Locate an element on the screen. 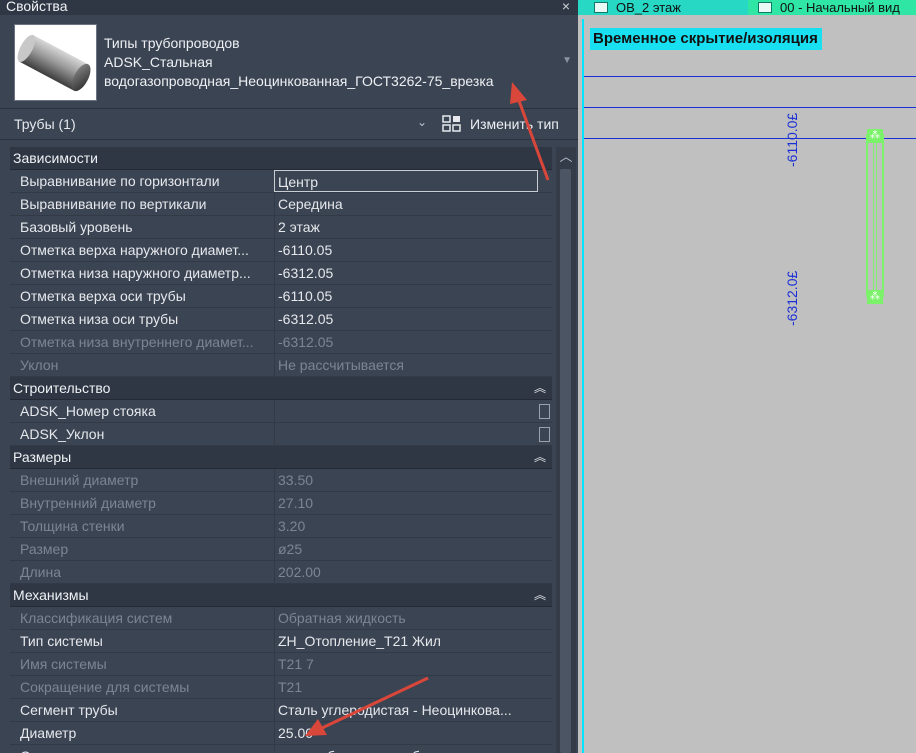 The height and width of the screenshot is (753, 916). property-row: ADSK_Номер стояка is located at coordinates (281, 411).